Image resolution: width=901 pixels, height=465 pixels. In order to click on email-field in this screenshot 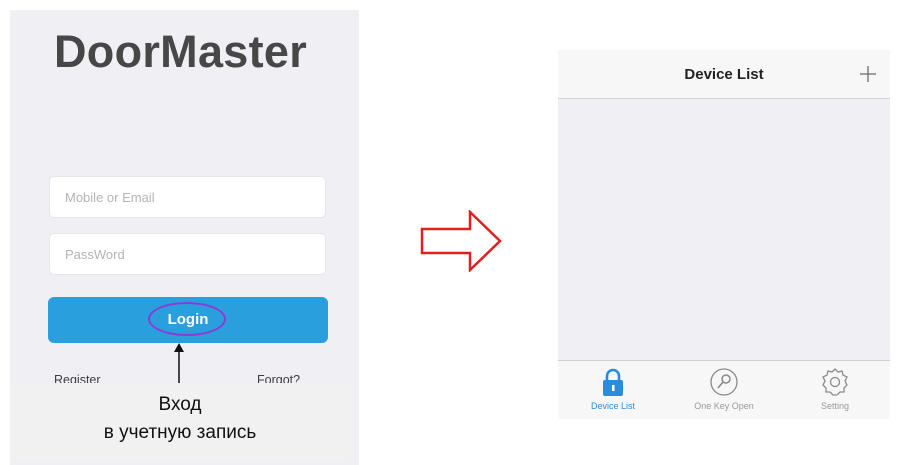, I will do `click(187, 197)`.